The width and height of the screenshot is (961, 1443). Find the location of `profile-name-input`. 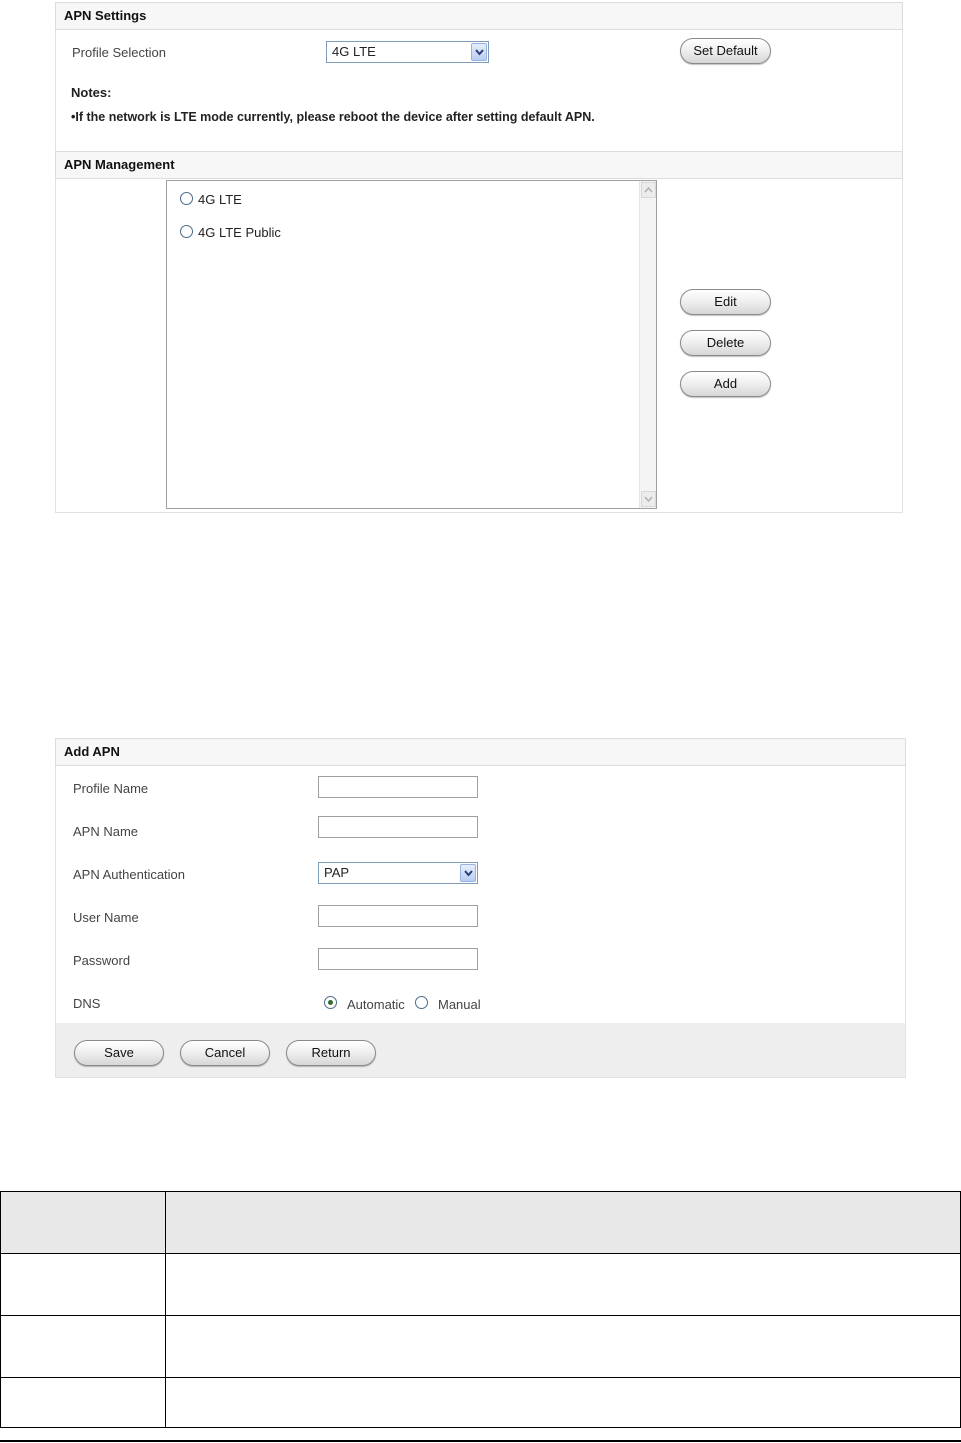

profile-name-input is located at coordinates (398, 787).